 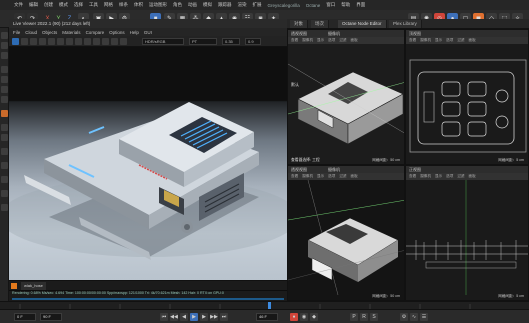 What do you see at coordinates (203, 41) in the screenshot?
I see `kernel-select: PT` at bounding box center [203, 41].